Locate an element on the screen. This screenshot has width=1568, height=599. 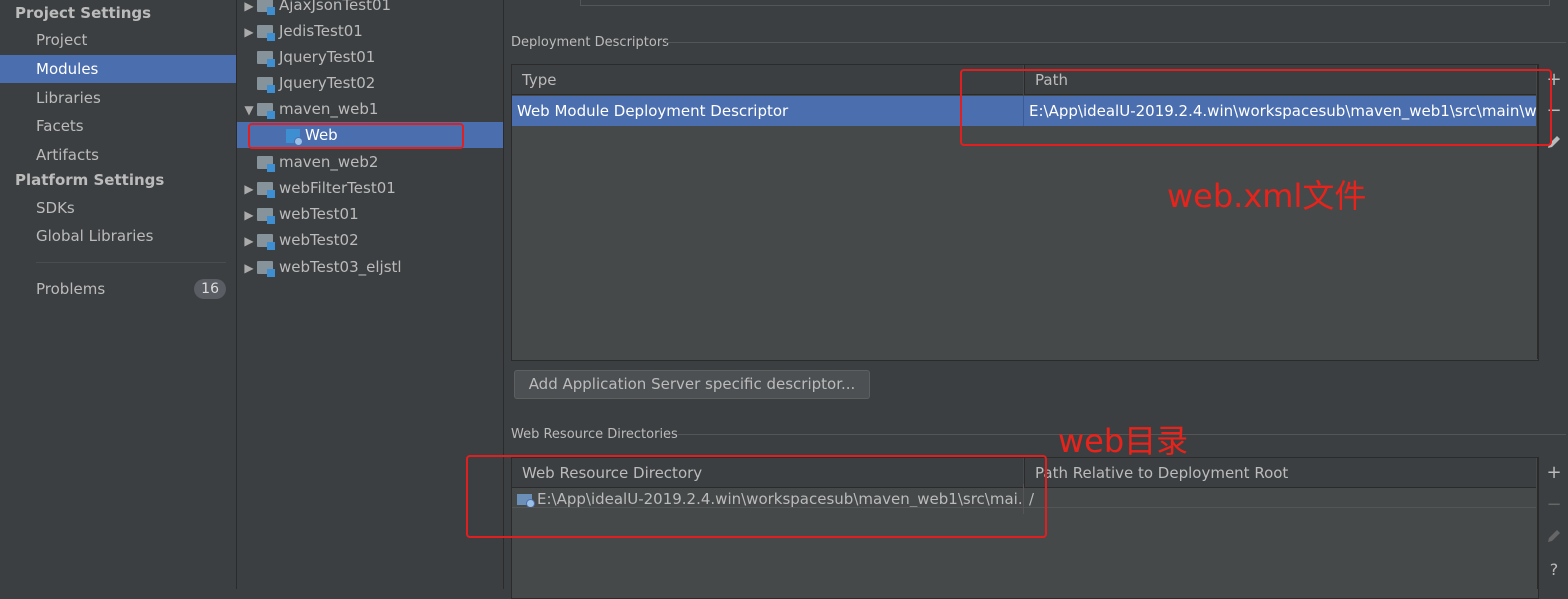
tree-node-label: maven_web2 is located at coordinates (329, 162).